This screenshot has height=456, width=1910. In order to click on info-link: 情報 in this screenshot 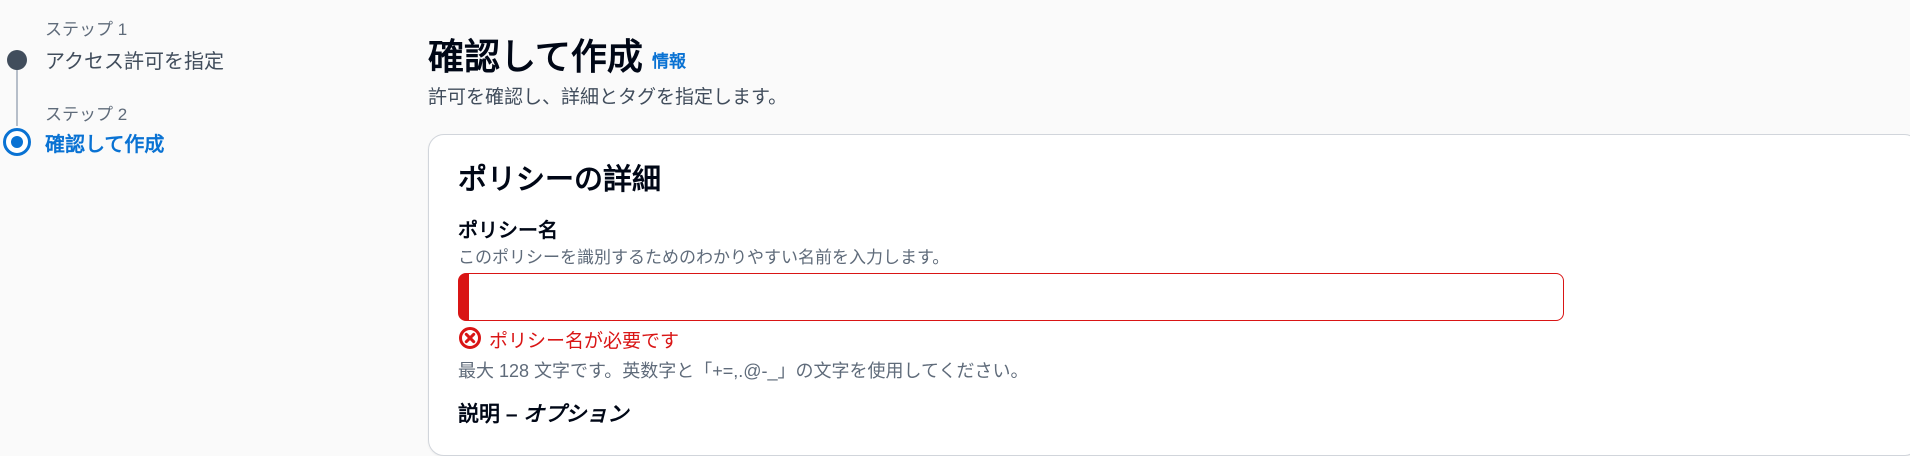, I will do `click(669, 59)`.